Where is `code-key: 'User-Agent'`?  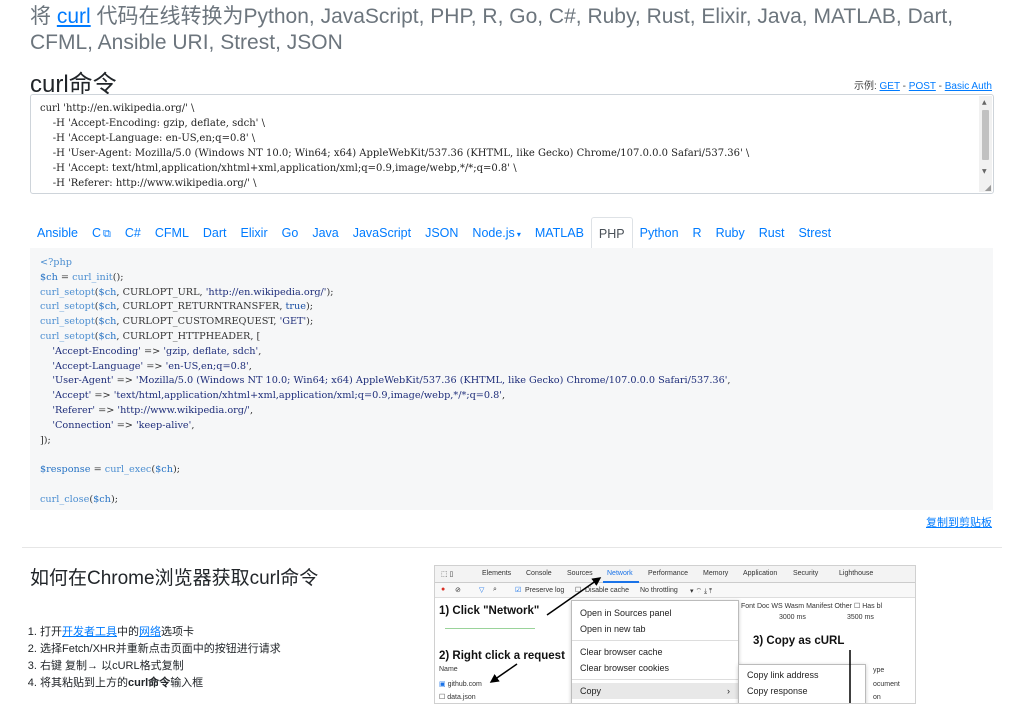
code-key: 'User-Agent' is located at coordinates (83, 381).